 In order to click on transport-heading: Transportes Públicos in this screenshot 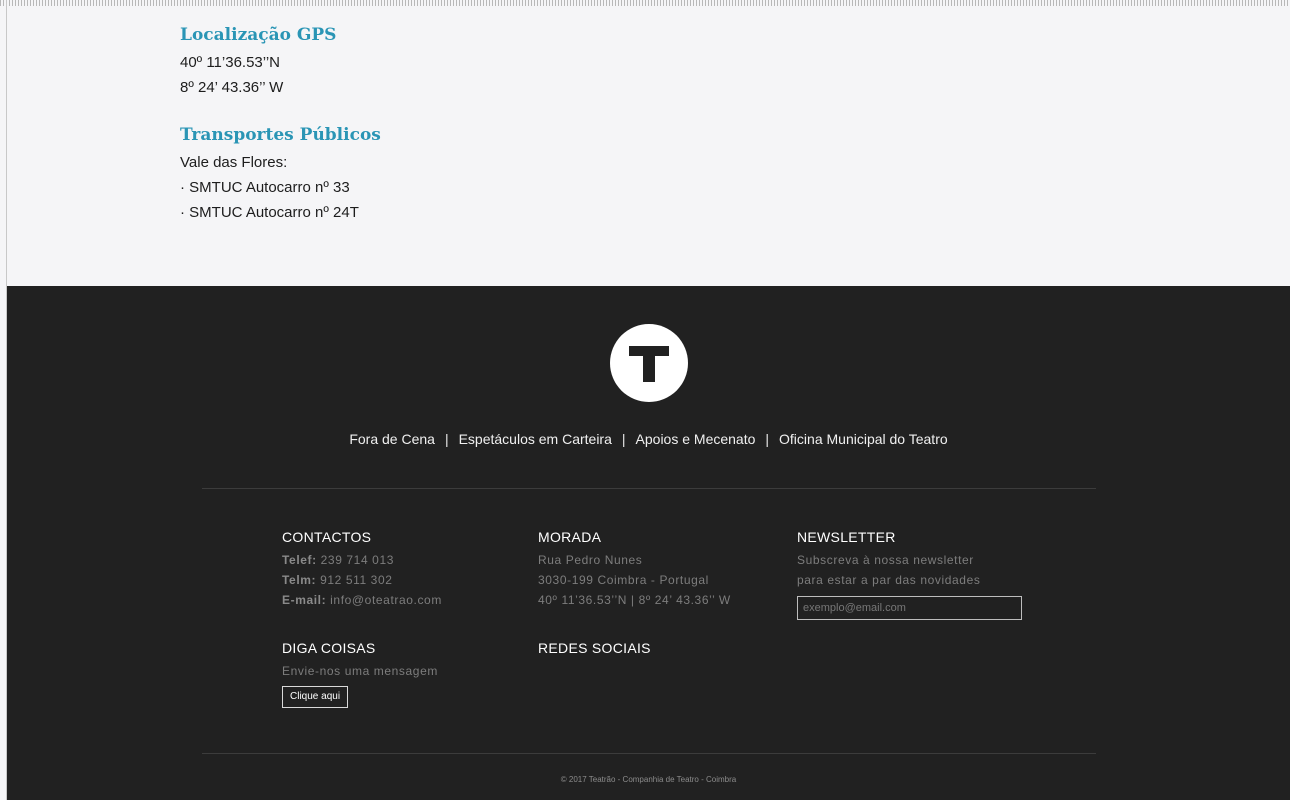, I will do `click(280, 135)`.